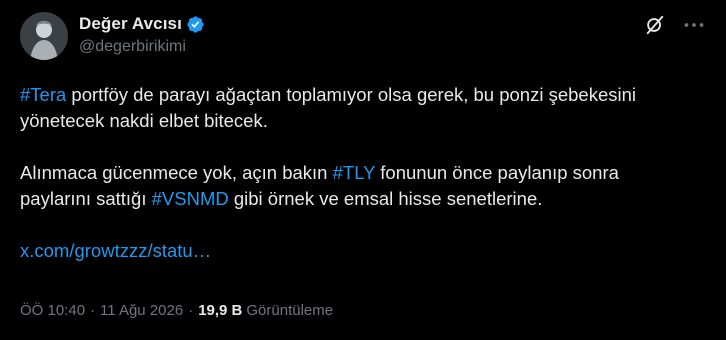 The image size is (726, 340). I want to click on more-icon, so click(694, 25).